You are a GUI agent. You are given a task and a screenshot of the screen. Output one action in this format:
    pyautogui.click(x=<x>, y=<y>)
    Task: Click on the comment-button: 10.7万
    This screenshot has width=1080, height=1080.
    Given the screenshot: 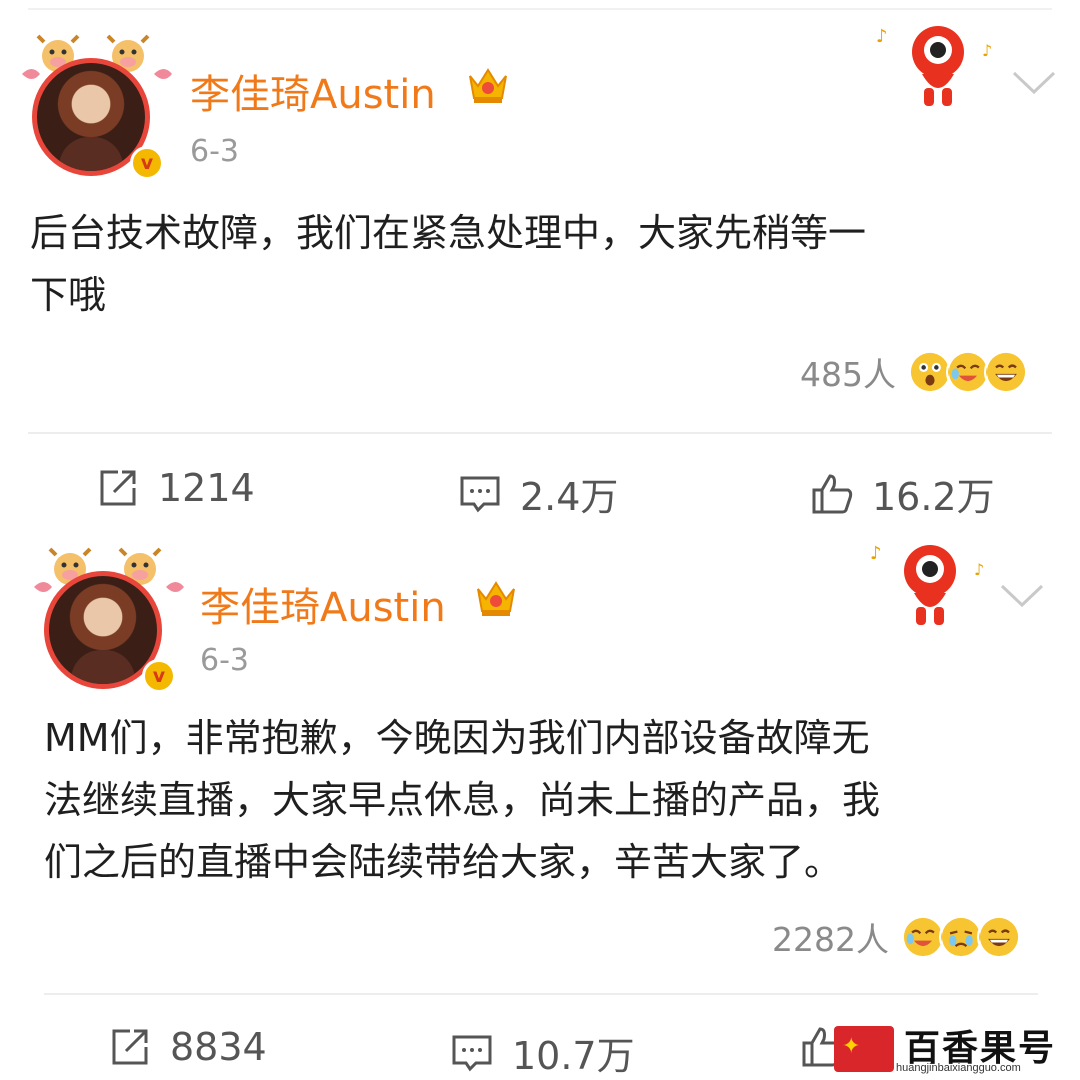 What is the action you would take?
    pyautogui.click(x=542, y=1052)
    